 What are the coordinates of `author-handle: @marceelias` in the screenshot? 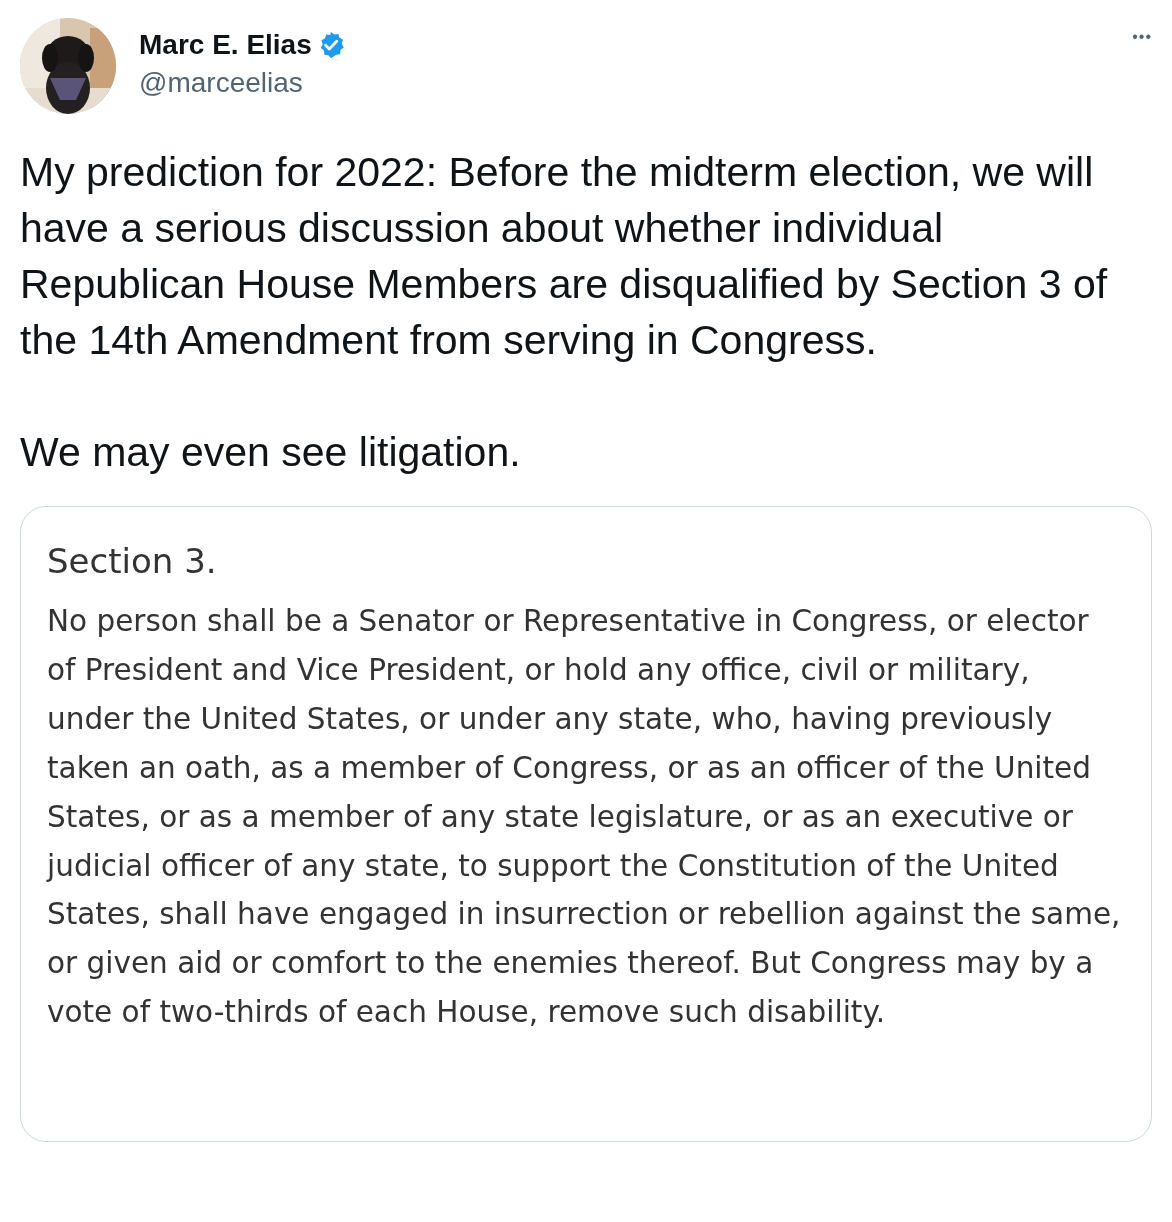 It's located at (242, 83).